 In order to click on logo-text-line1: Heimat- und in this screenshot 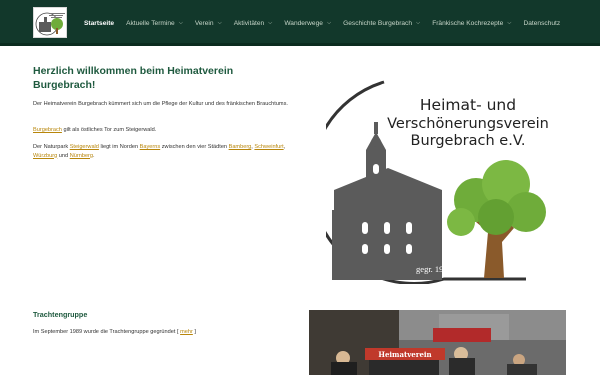, I will do `click(468, 105)`.